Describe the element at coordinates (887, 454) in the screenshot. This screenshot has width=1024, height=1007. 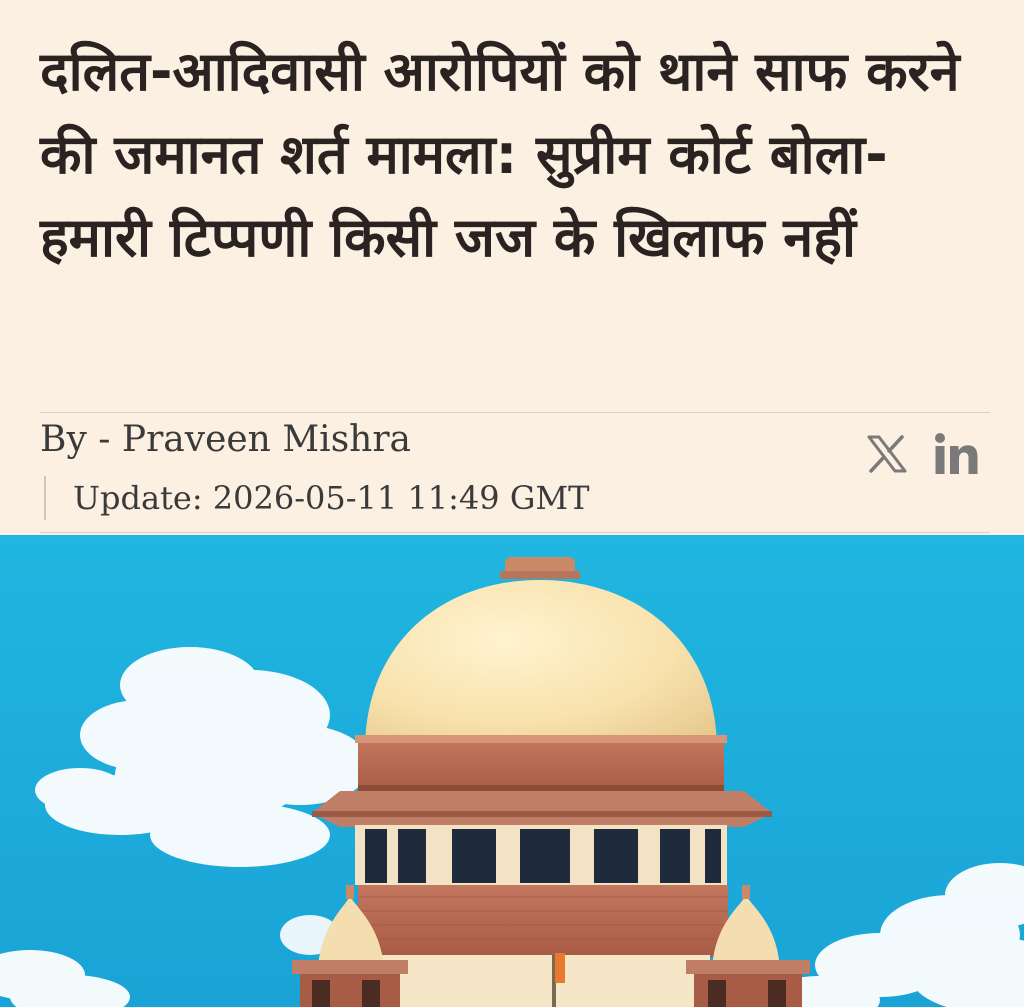
I see `x-icon` at that location.